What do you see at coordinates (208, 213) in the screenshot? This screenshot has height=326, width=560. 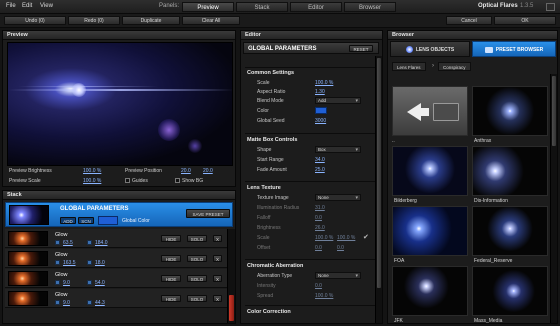 I see `save-preset-button: SAVE PRESET` at bounding box center [208, 213].